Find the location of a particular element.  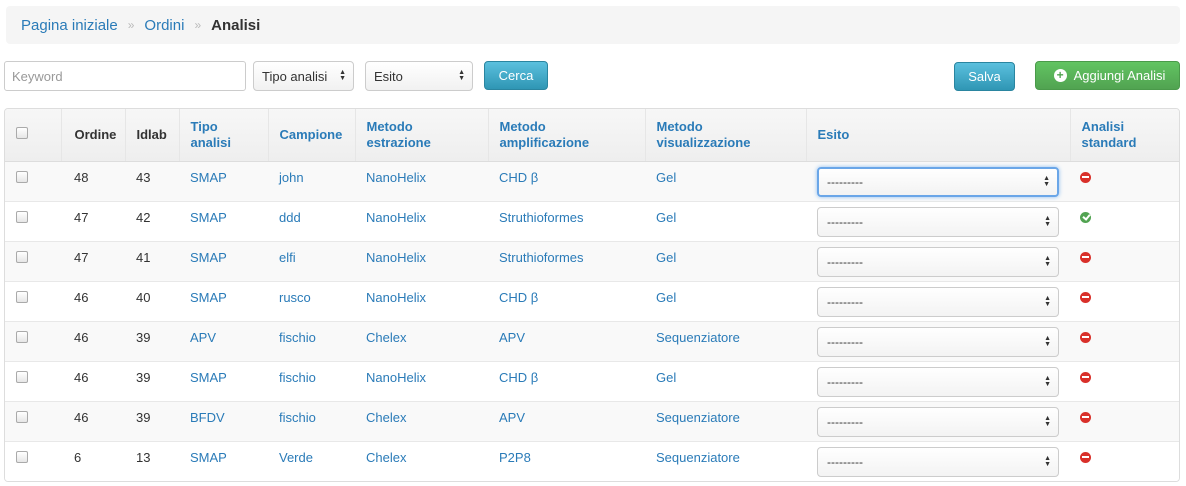

breadcrumb-home-link: Pagina iniziale is located at coordinates (69, 25).